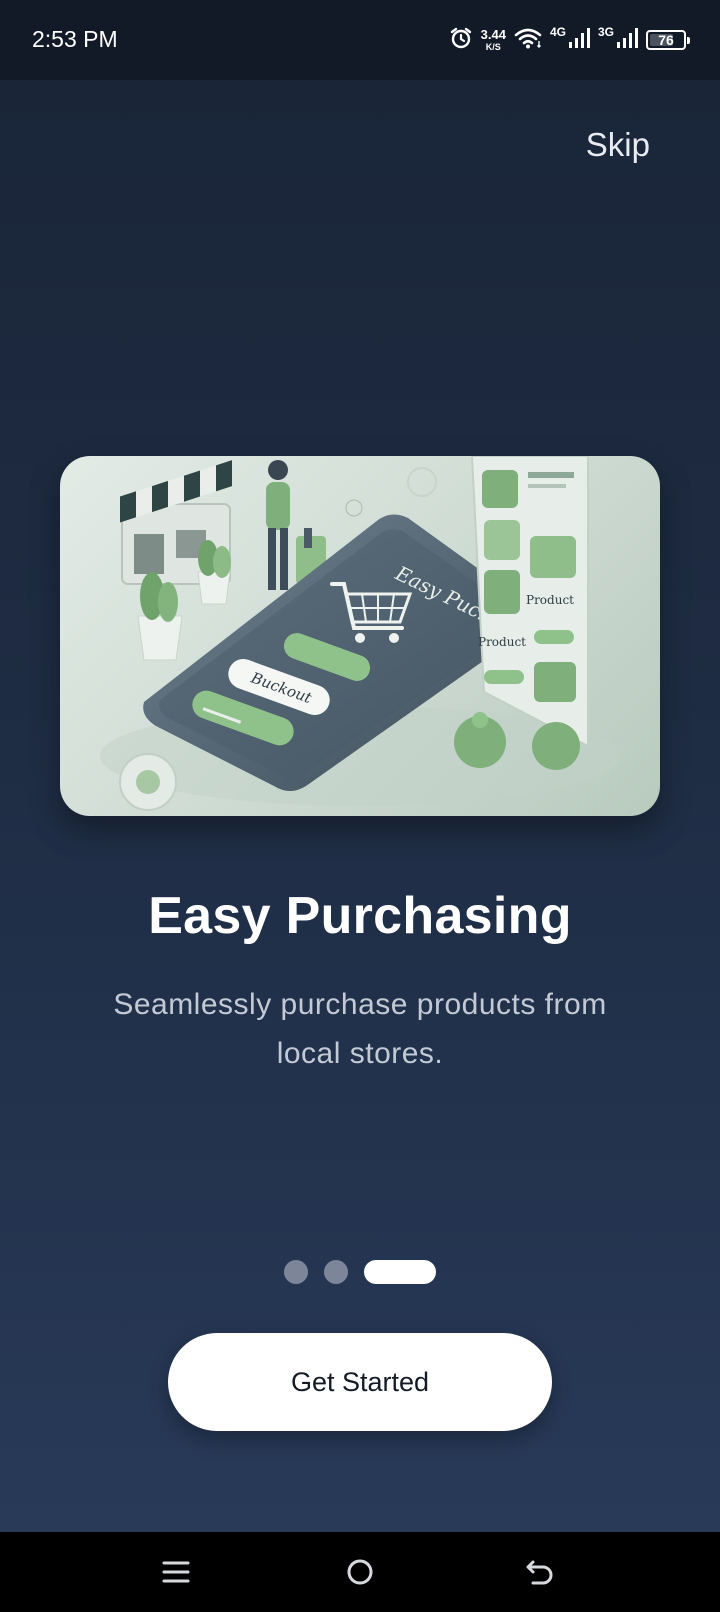 This screenshot has width=720, height=1612. What do you see at coordinates (493, 34) in the screenshot?
I see `speed-value: 3.44` at bounding box center [493, 34].